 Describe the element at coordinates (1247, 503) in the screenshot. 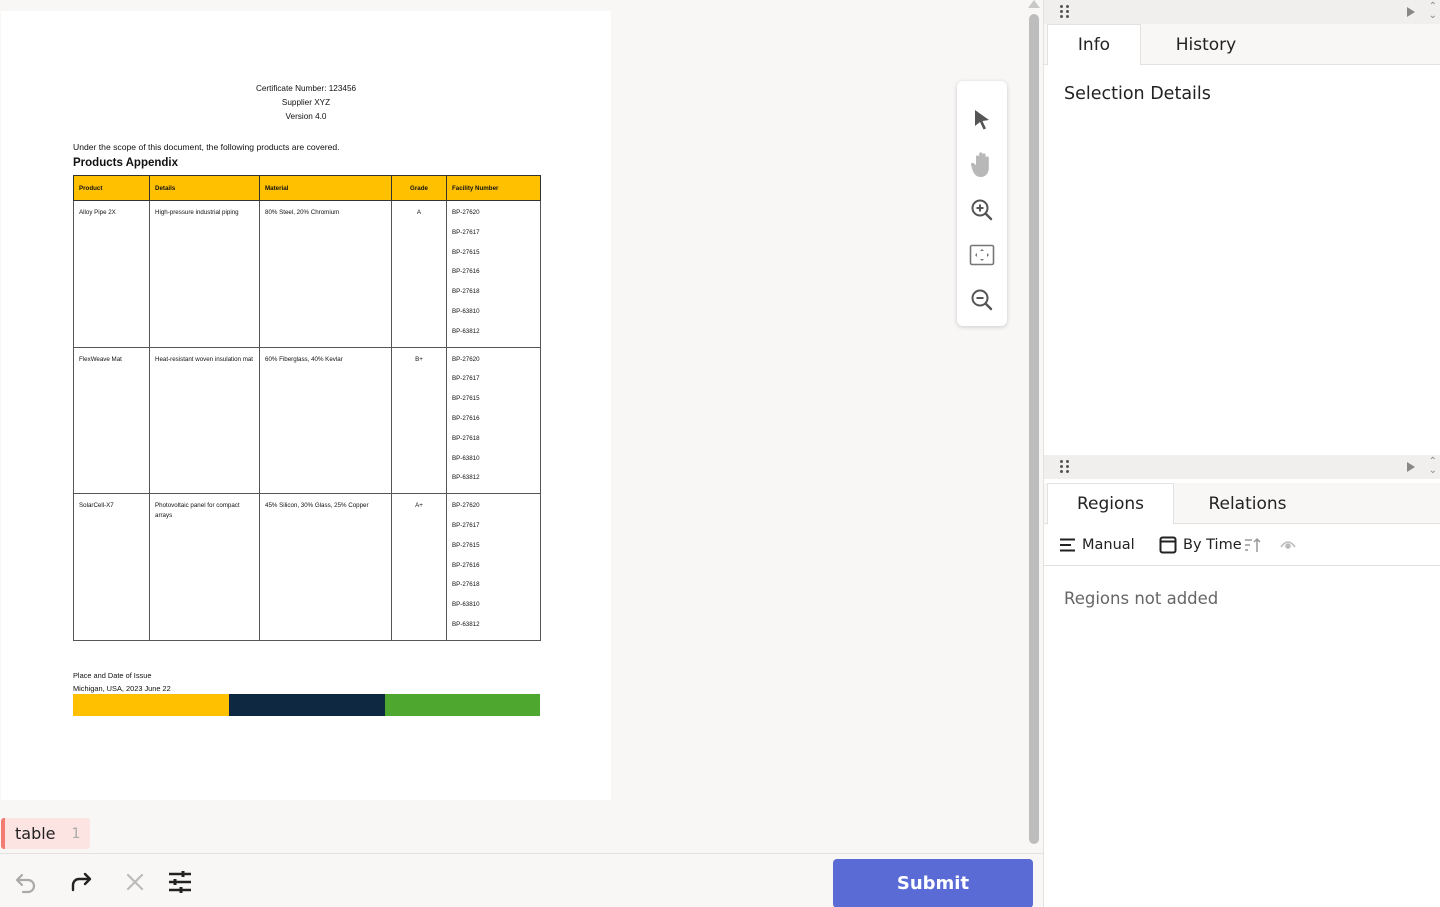

I see `tab-relations: Relations` at that location.